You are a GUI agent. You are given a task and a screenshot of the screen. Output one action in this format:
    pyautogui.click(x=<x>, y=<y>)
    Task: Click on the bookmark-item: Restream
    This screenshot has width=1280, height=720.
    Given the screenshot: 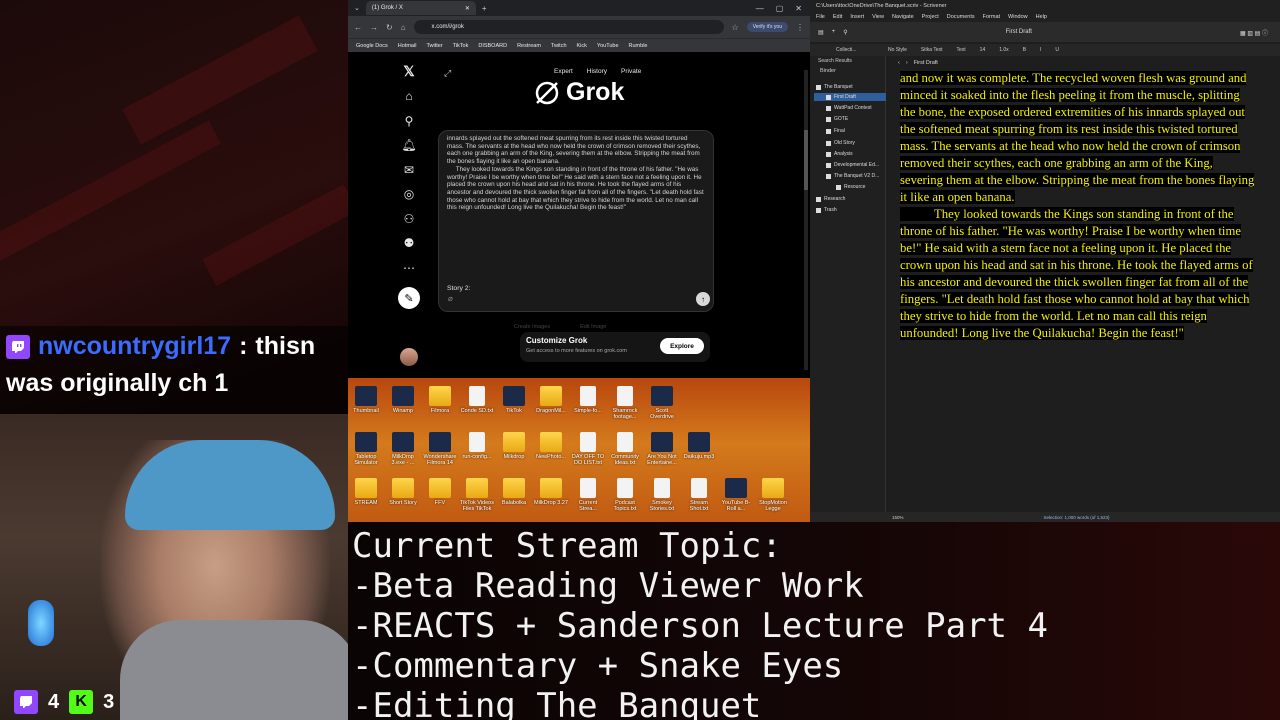 What is the action you would take?
    pyautogui.click(x=529, y=46)
    